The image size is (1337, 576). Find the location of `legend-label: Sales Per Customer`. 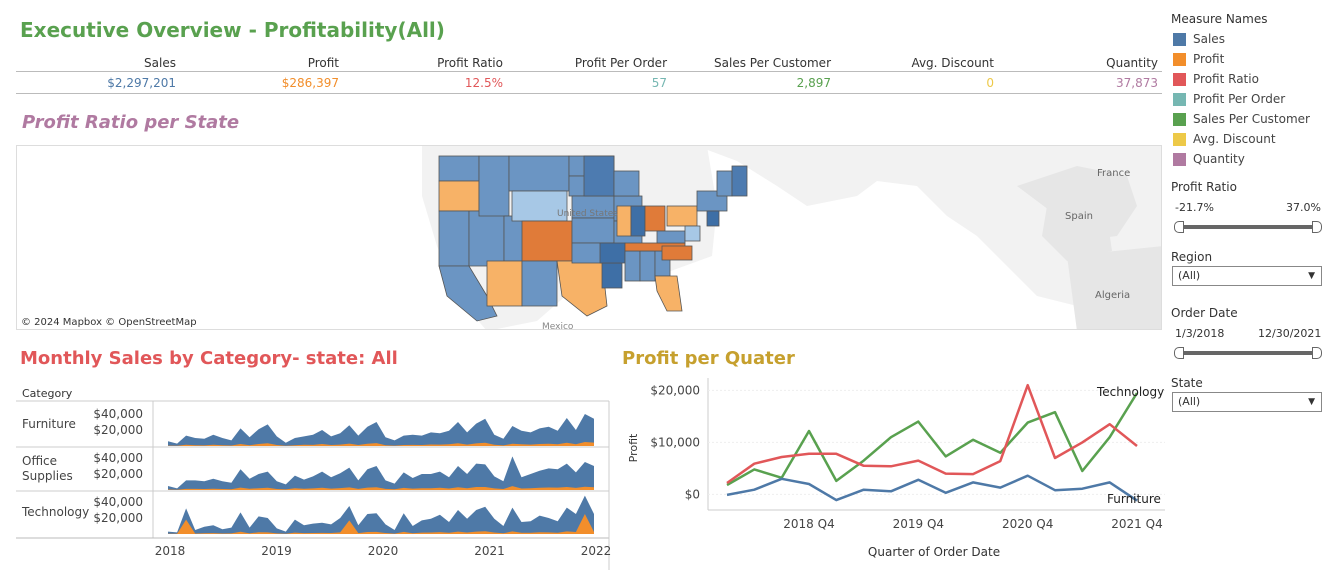

legend-label: Sales Per Customer is located at coordinates (1251, 119).